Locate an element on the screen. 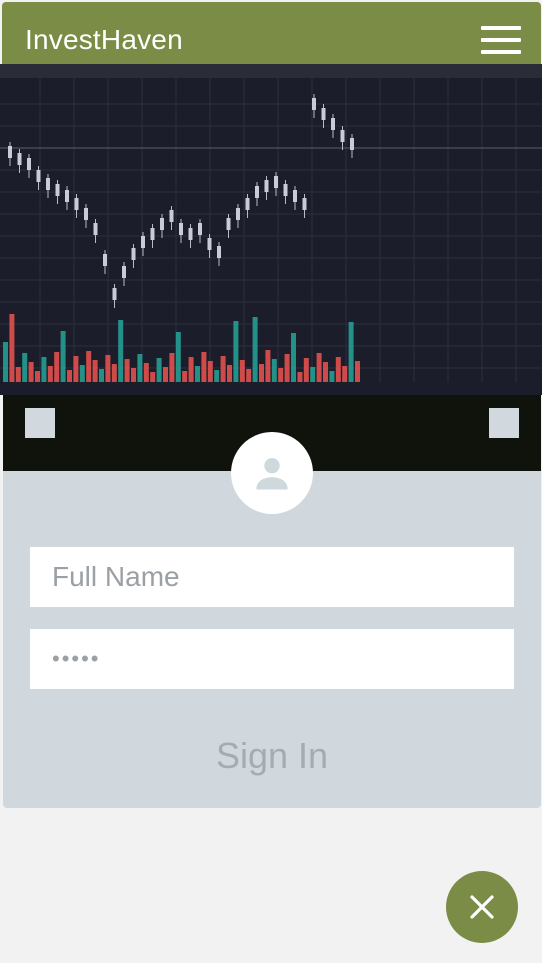 The height and width of the screenshot is (963, 542). close-icon is located at coordinates (482, 907).